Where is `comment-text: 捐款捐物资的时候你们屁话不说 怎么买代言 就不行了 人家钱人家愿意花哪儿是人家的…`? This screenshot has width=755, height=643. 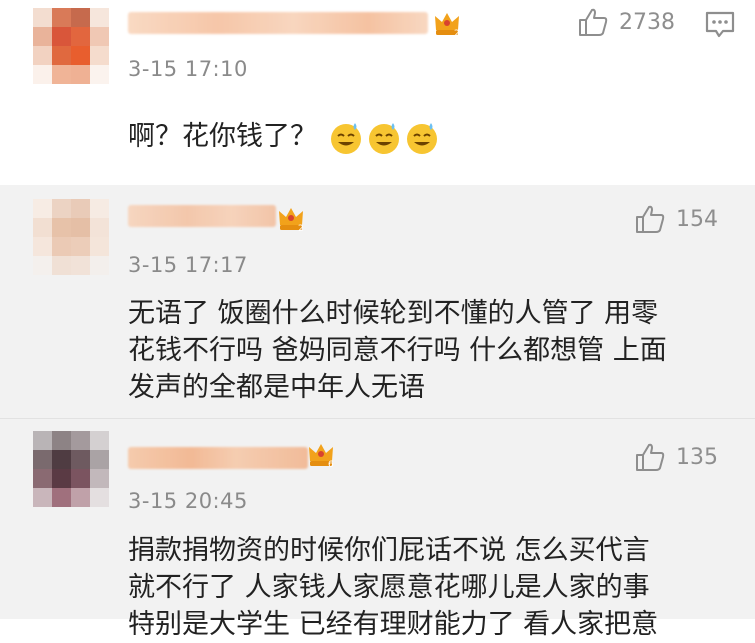 comment-text: 捐款捐物资的时候你们屁话不说 怎么买代言 就不行了 人家钱人家愿意花哪儿是人家的… is located at coordinates (428, 587).